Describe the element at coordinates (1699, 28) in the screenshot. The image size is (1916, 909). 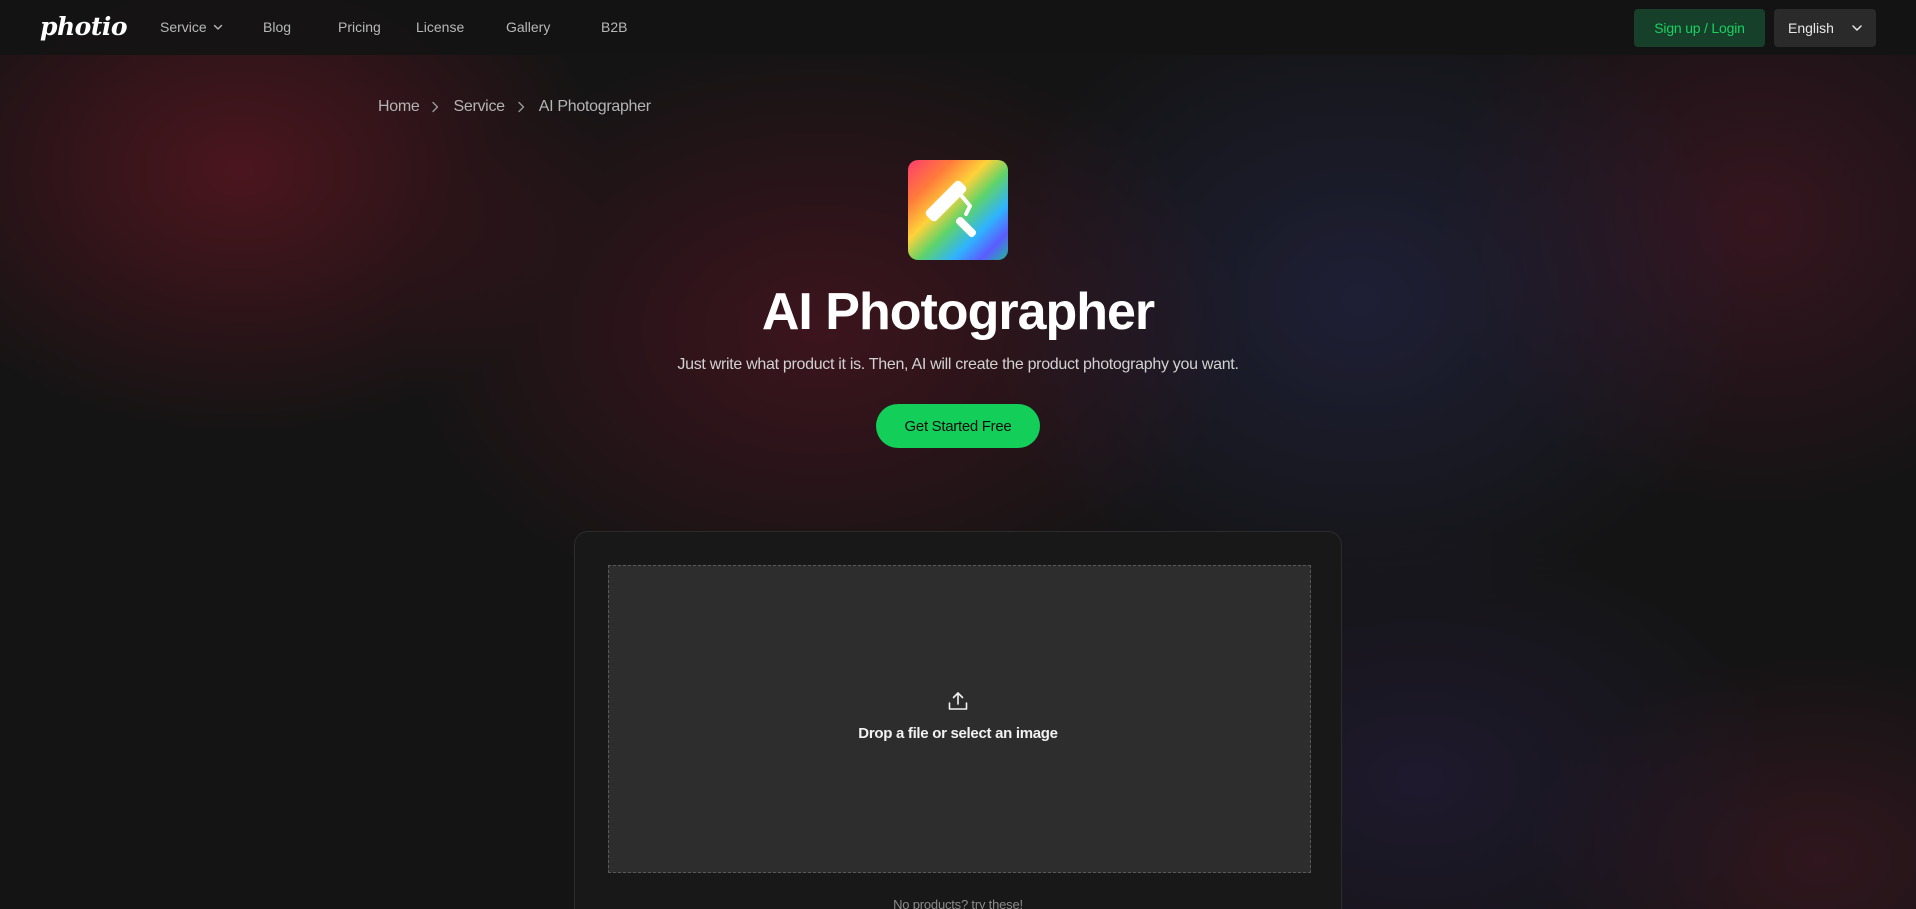
I see `signup-login-button: Sign up / Login` at that location.